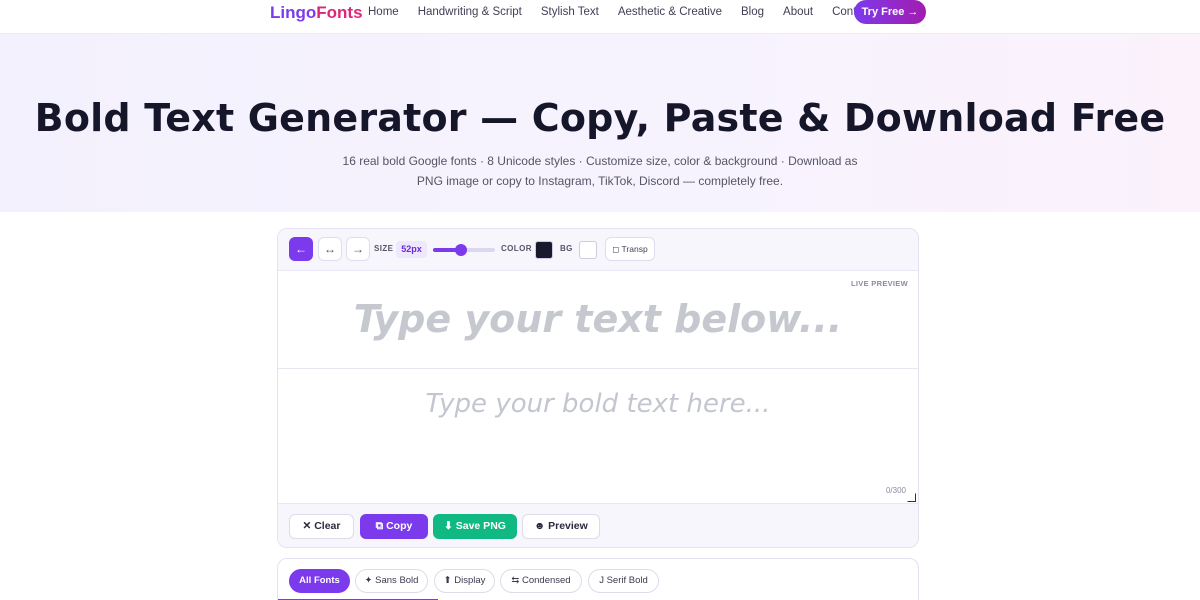 The height and width of the screenshot is (600, 1200). What do you see at coordinates (561, 526) in the screenshot?
I see `preview-button: ☻ Preview` at bounding box center [561, 526].